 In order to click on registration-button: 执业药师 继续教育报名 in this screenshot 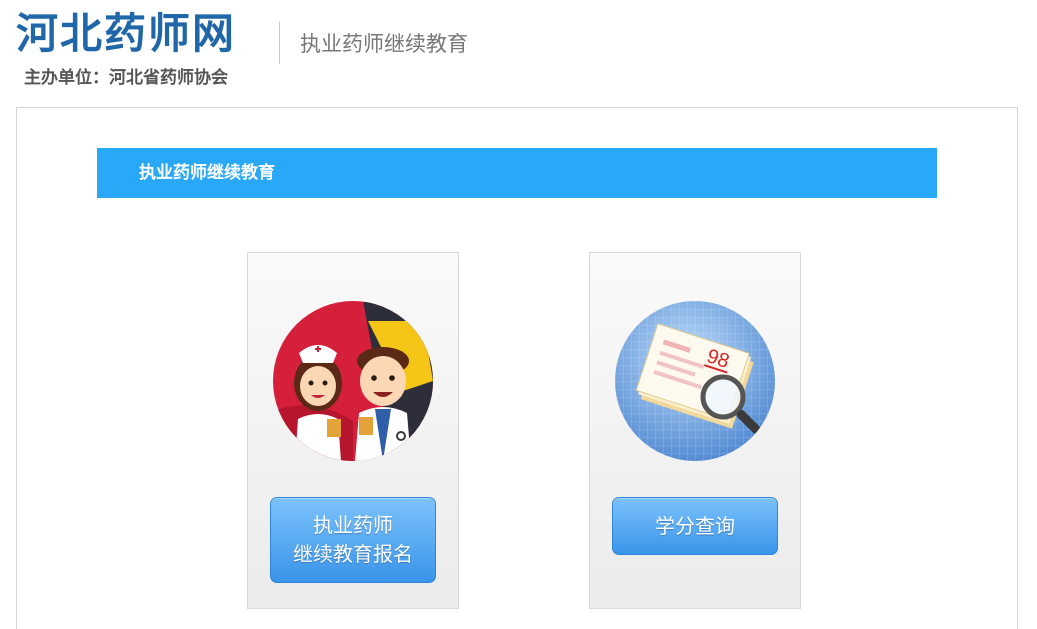, I will do `click(353, 540)`.